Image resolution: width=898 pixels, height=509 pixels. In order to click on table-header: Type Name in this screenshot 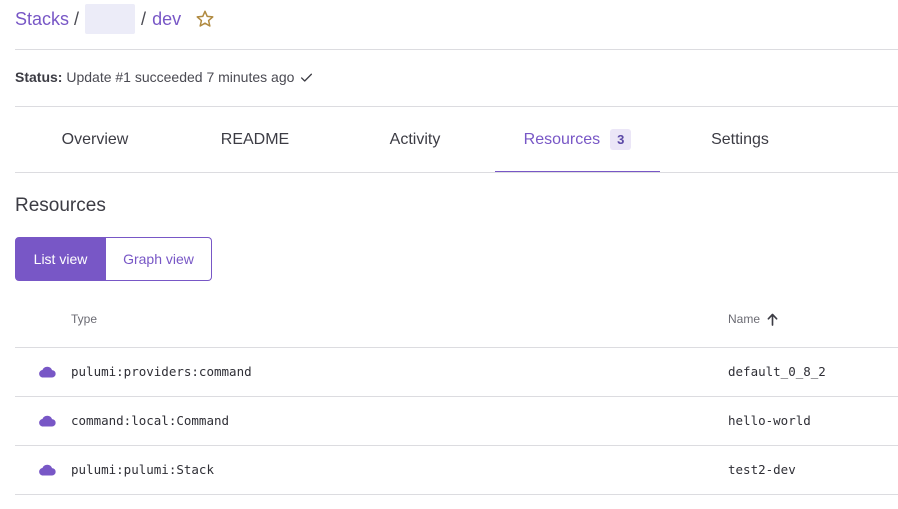, I will do `click(456, 323)`.